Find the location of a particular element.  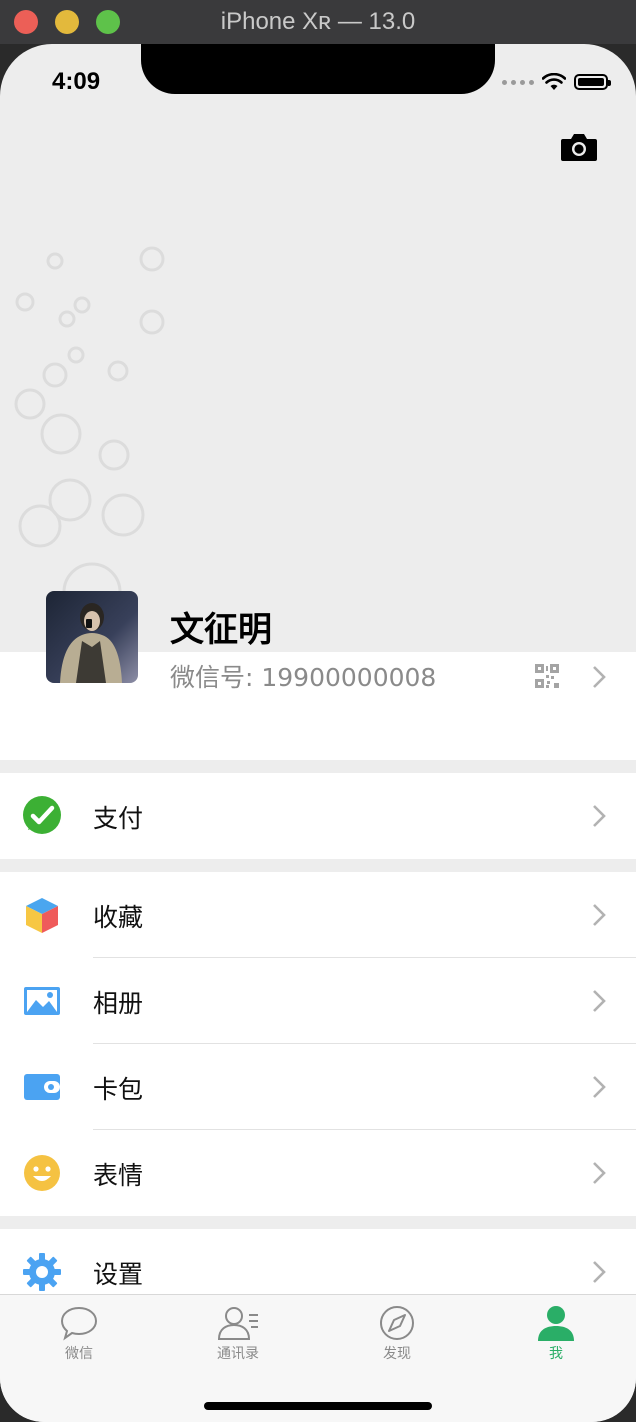

profile-wechat-id: 微信号: 19900000008 is located at coordinates (303, 677).